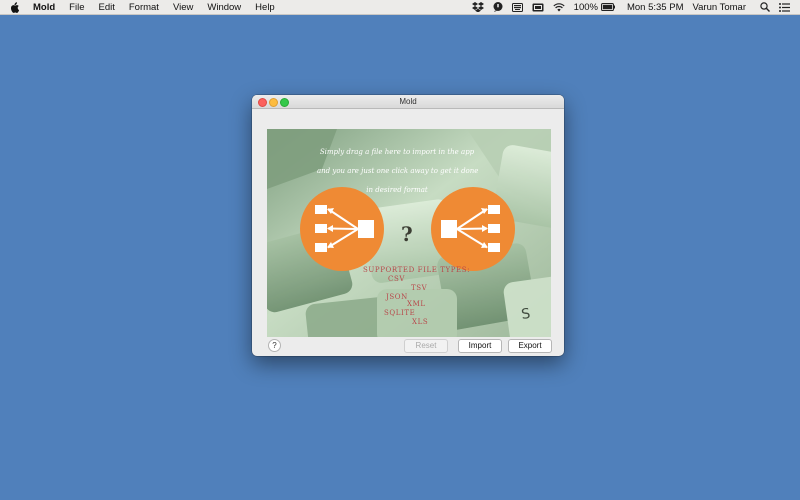 The image size is (800, 500). What do you see at coordinates (765, 7) in the screenshot?
I see `spotlight-search-icon` at bounding box center [765, 7].